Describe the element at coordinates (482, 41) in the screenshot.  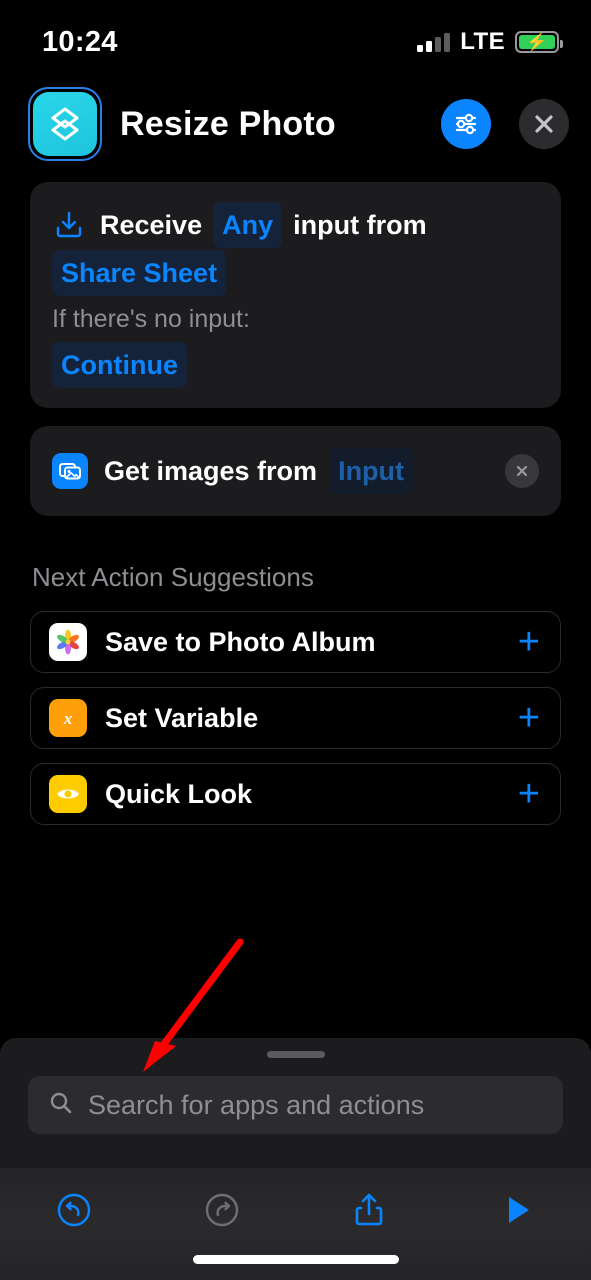
I see `carrier-label: LTE` at that location.